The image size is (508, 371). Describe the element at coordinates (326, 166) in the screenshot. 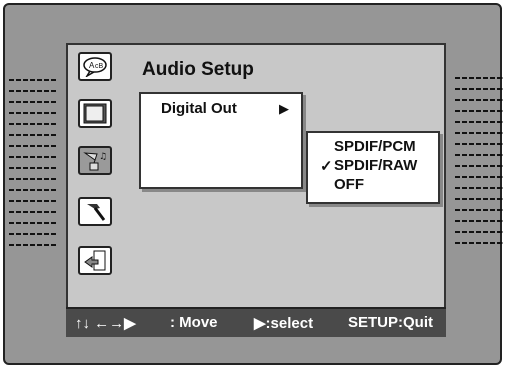

I see `check-icon: ✓` at that location.